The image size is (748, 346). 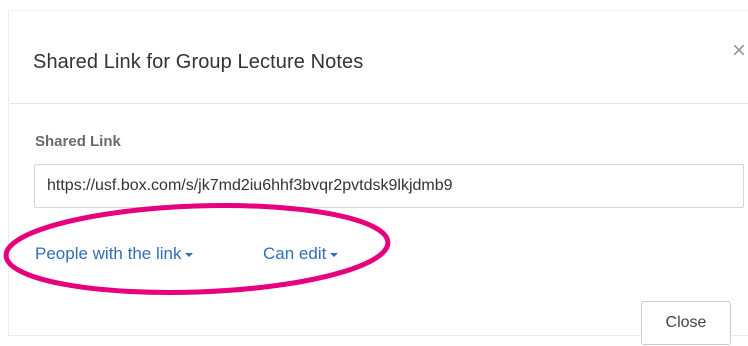 I want to click on close-icon: ×, so click(x=739, y=51).